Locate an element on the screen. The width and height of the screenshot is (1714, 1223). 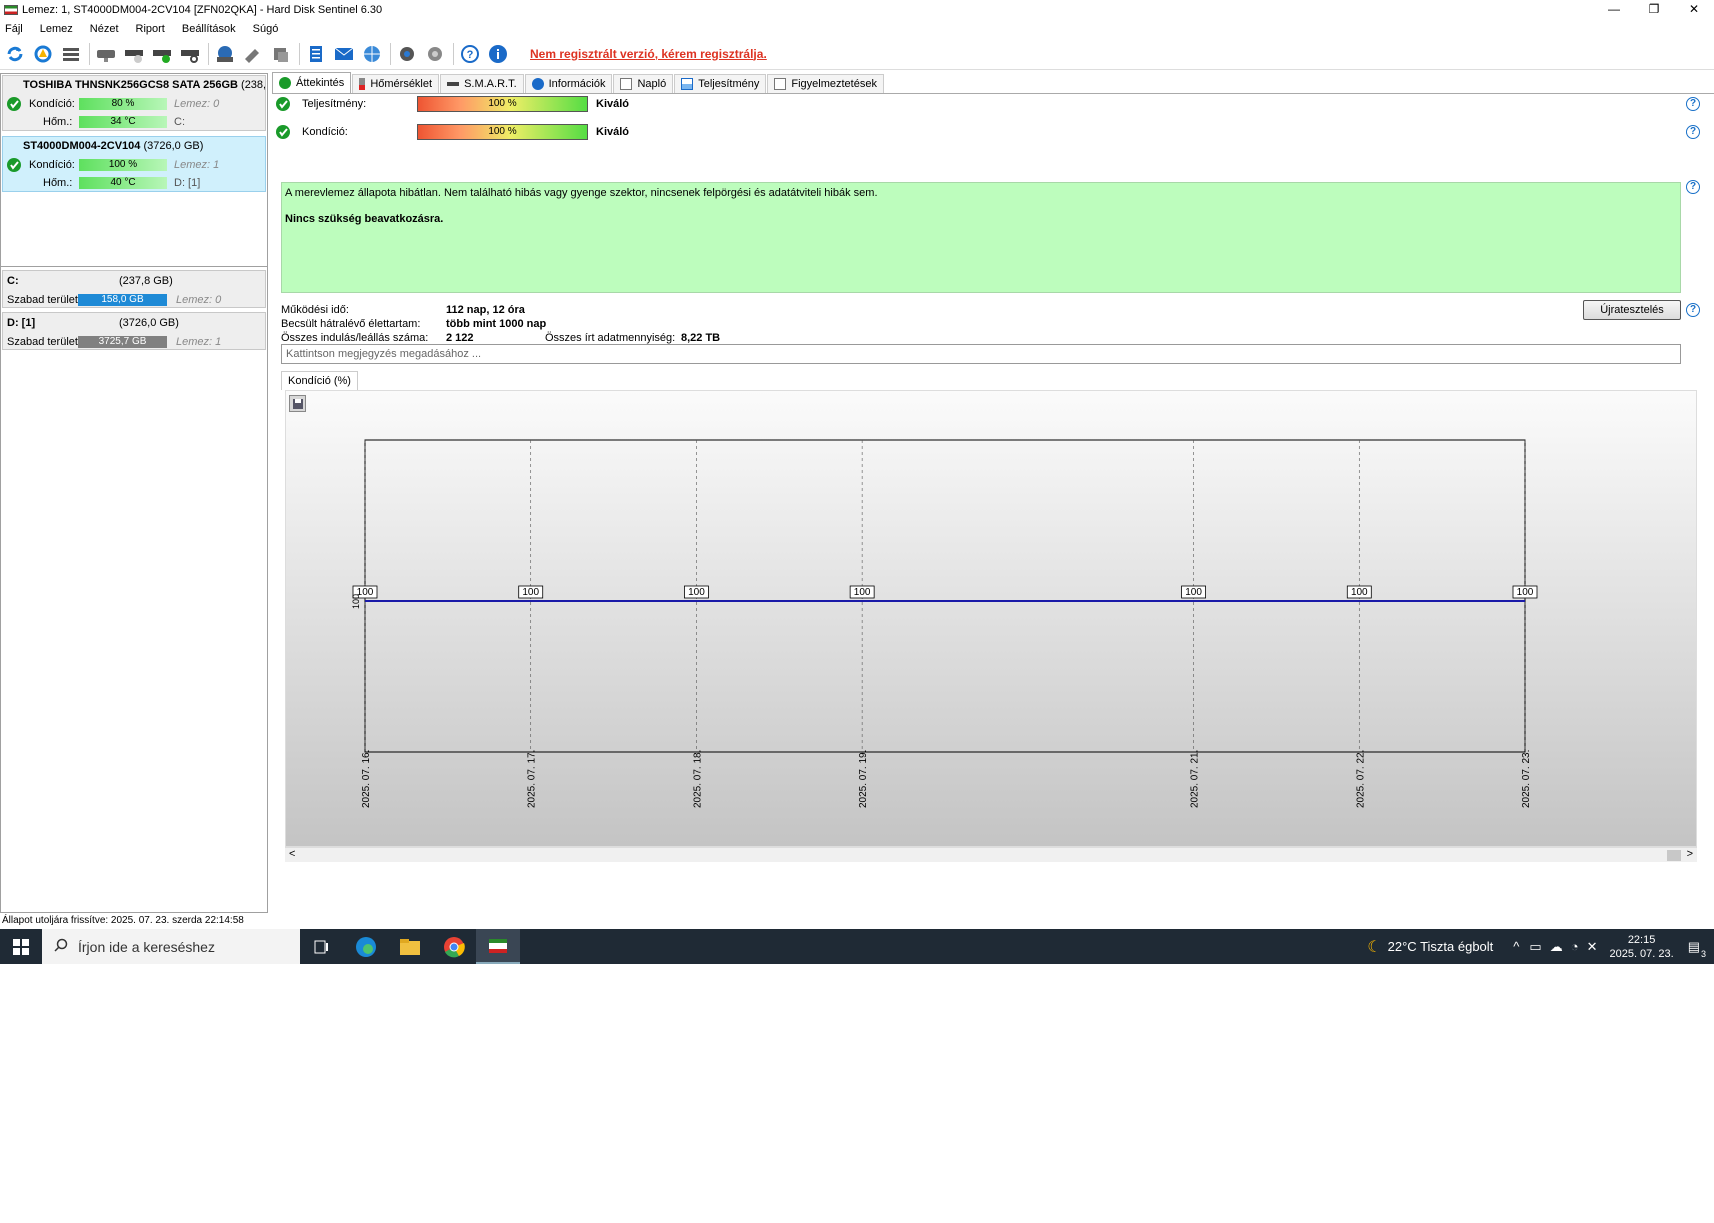
disk-search-icon is located at coordinates (190, 54).